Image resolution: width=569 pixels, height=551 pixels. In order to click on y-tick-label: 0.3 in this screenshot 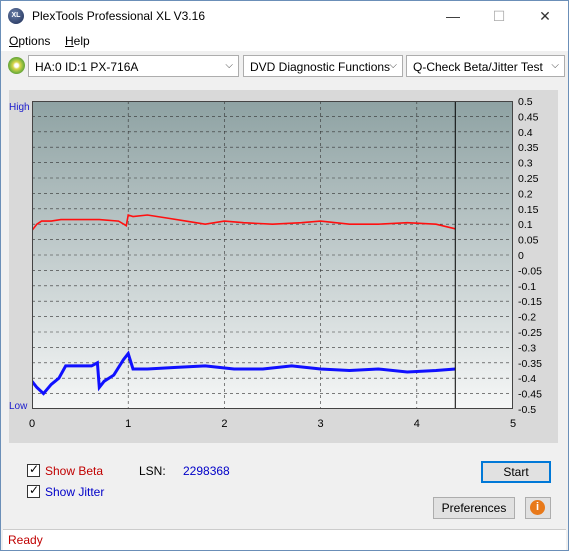, I will do `click(525, 164)`.